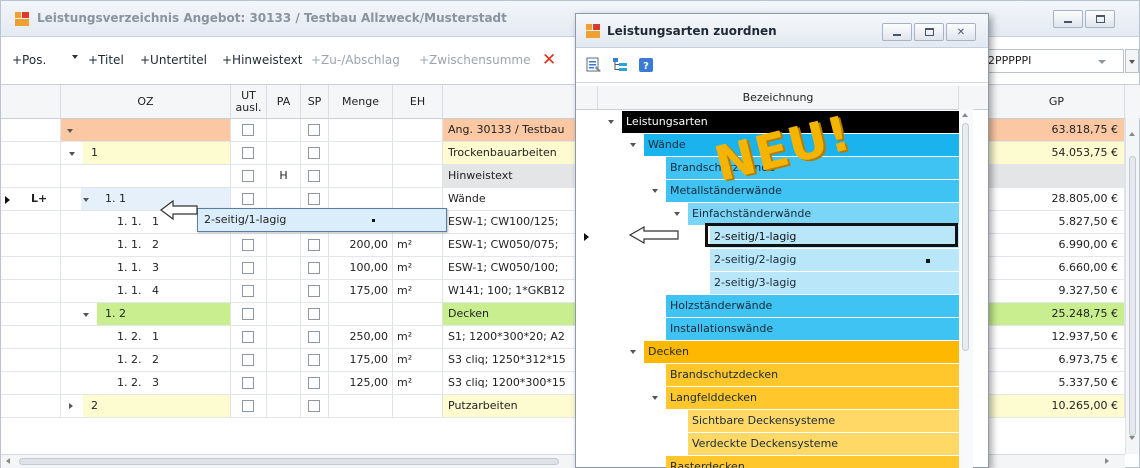 The image size is (1140, 468). I want to click on oz-cell: 1. 2, so click(146, 314).